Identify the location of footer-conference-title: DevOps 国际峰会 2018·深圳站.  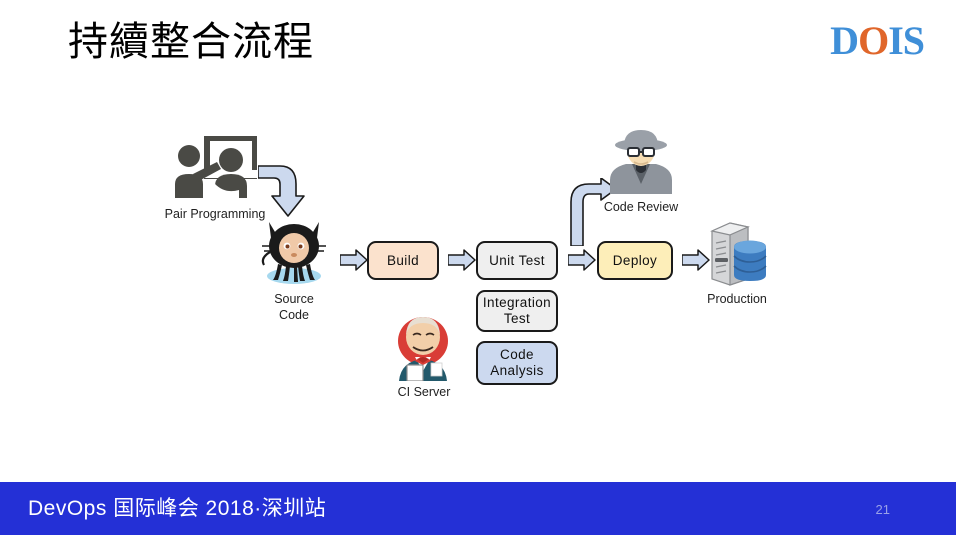
(177, 508).